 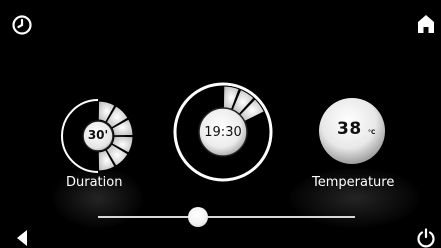 What do you see at coordinates (23, 238) in the screenshot?
I see `back-arrow-icon` at bounding box center [23, 238].